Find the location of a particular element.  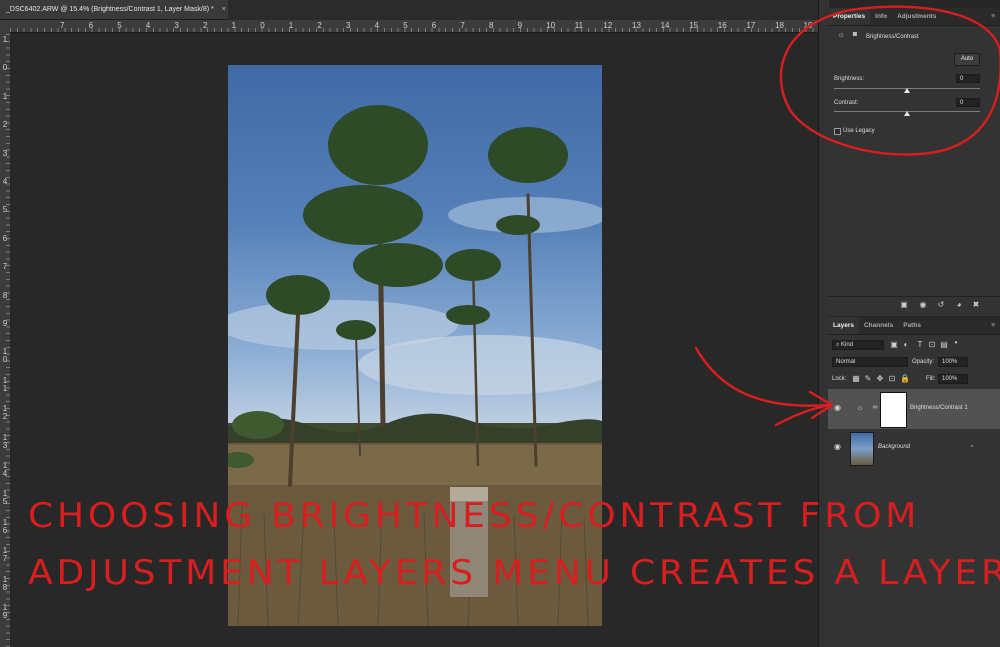

lock-artboard-icon: ⊡ is located at coordinates (892, 379).